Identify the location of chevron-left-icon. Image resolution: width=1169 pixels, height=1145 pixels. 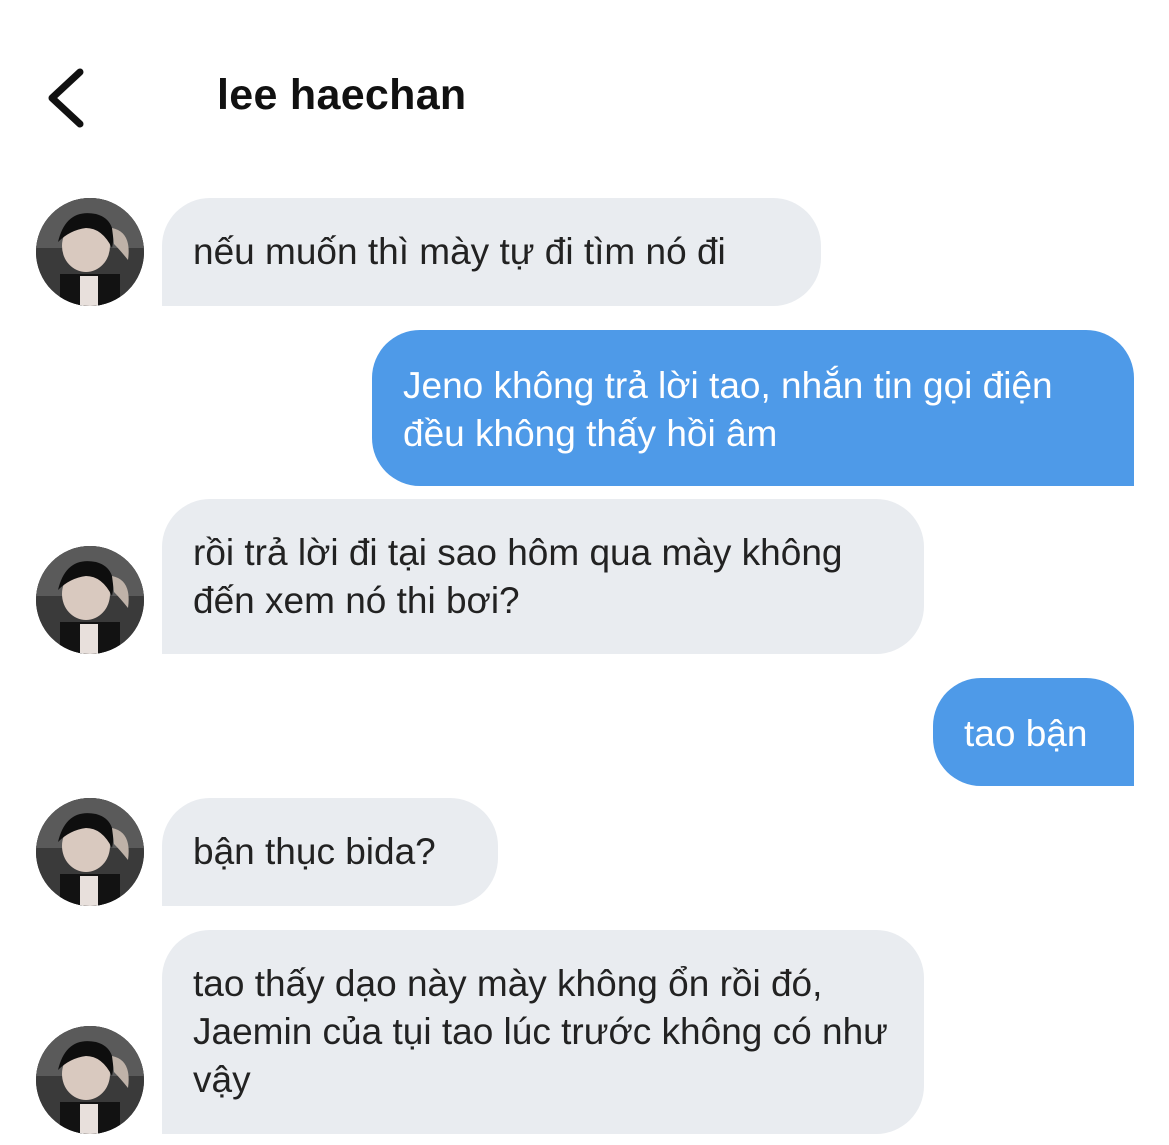
(66, 98).